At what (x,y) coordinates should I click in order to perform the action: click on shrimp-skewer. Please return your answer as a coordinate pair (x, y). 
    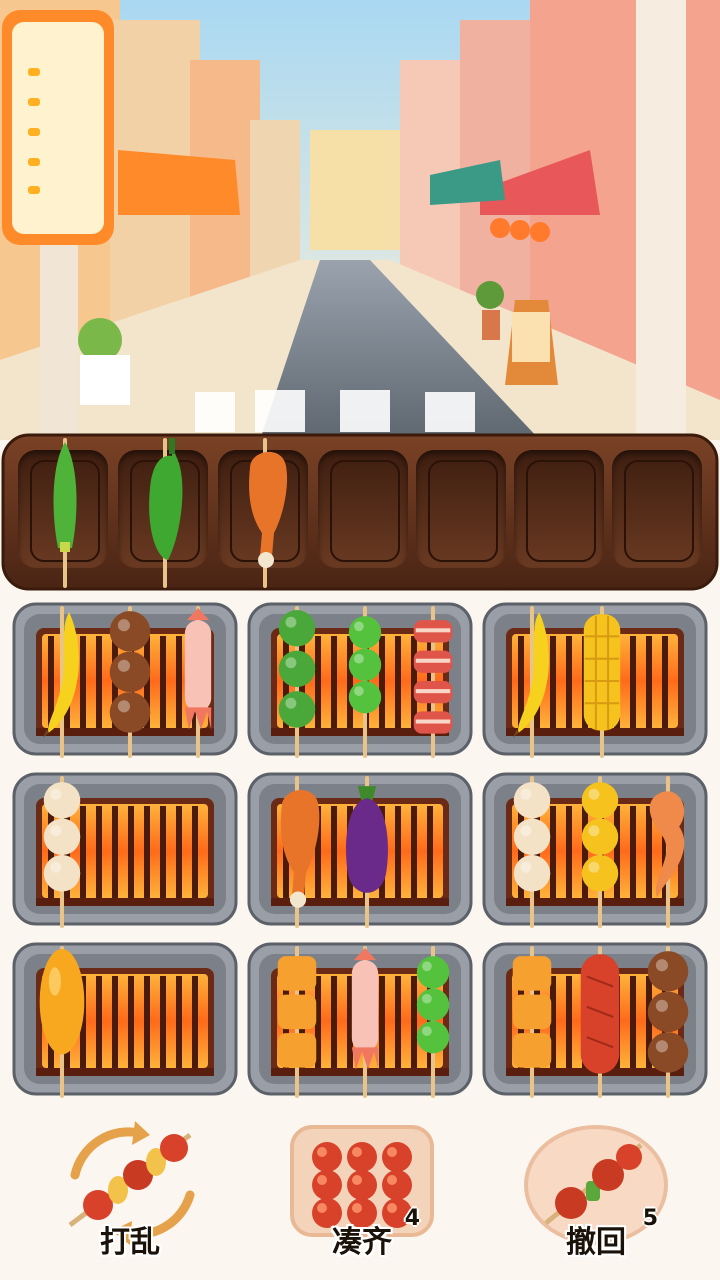
    Looking at the image, I should click on (668, 852).